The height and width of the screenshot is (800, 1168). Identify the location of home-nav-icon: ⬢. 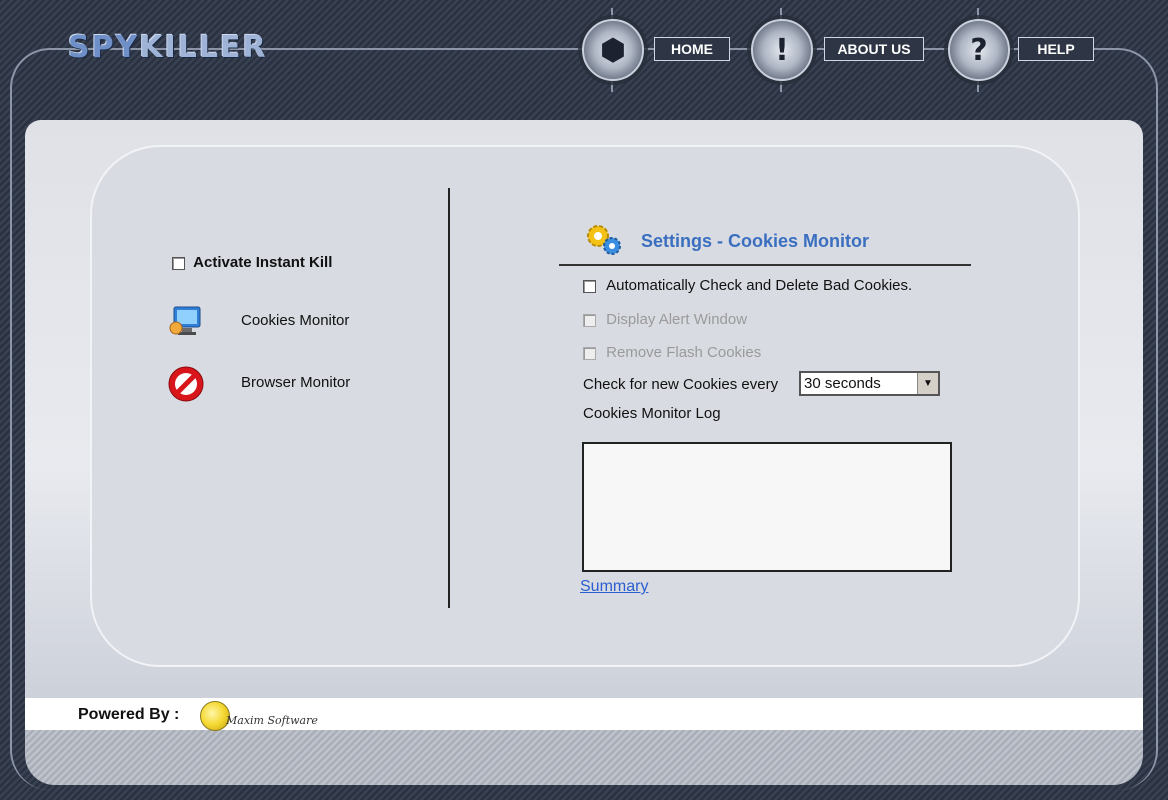
(613, 50).